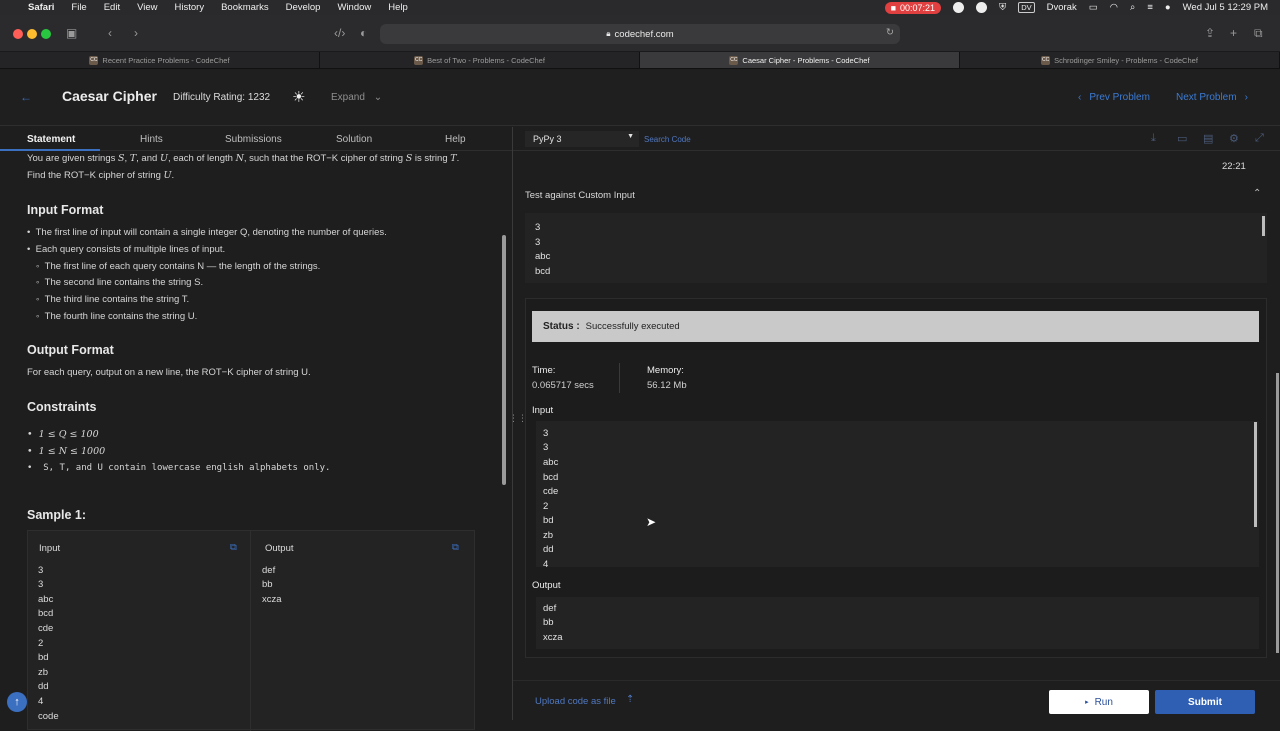  What do you see at coordinates (1225, 7) in the screenshot?
I see `clock: Wed Jul 5 12:29 PM` at bounding box center [1225, 7].